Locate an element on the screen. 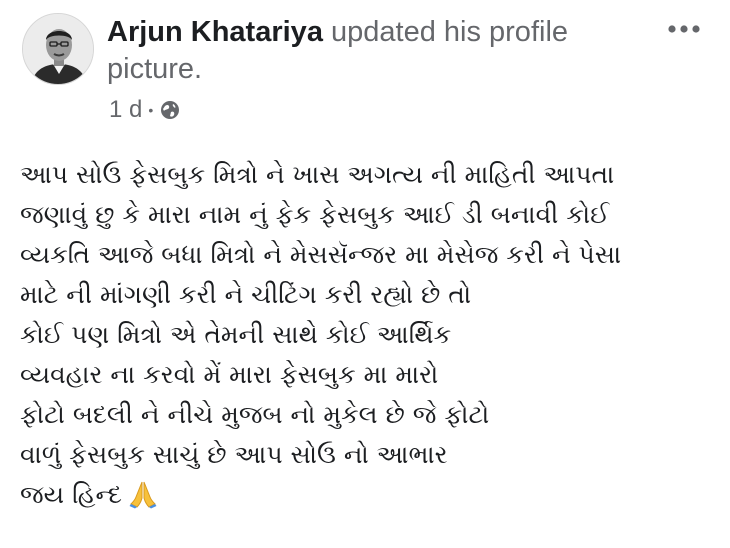 The height and width of the screenshot is (548, 730). post-text-closing: જય હિન્દ is located at coordinates (71, 494).